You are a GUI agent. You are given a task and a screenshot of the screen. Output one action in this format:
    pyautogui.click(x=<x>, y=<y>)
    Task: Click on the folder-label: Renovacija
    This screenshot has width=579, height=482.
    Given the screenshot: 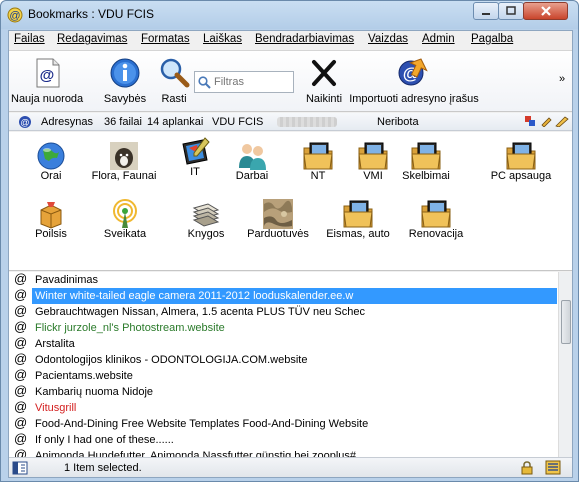 What is the action you would take?
    pyautogui.click(x=436, y=234)
    